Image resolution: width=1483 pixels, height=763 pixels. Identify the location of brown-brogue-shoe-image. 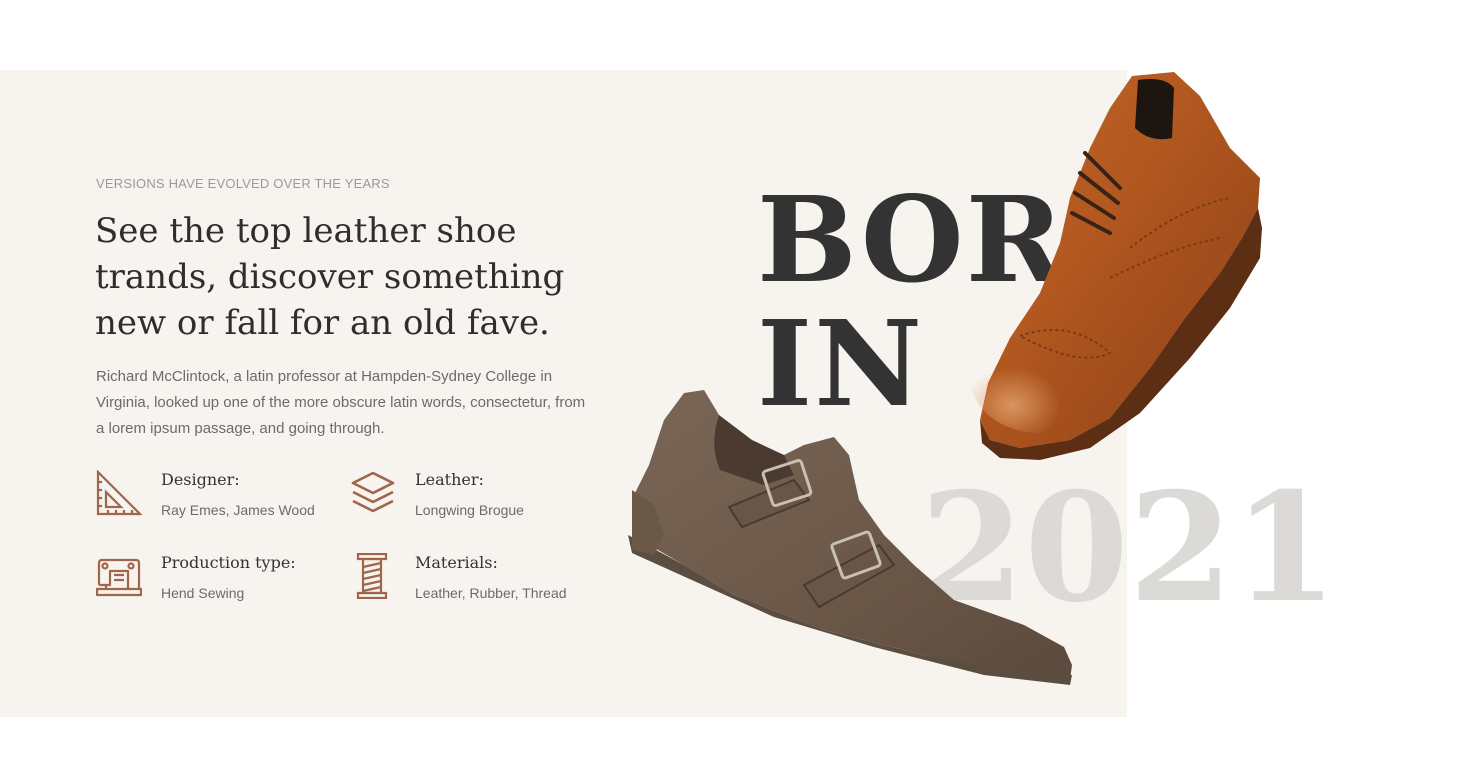
(1116, 266).